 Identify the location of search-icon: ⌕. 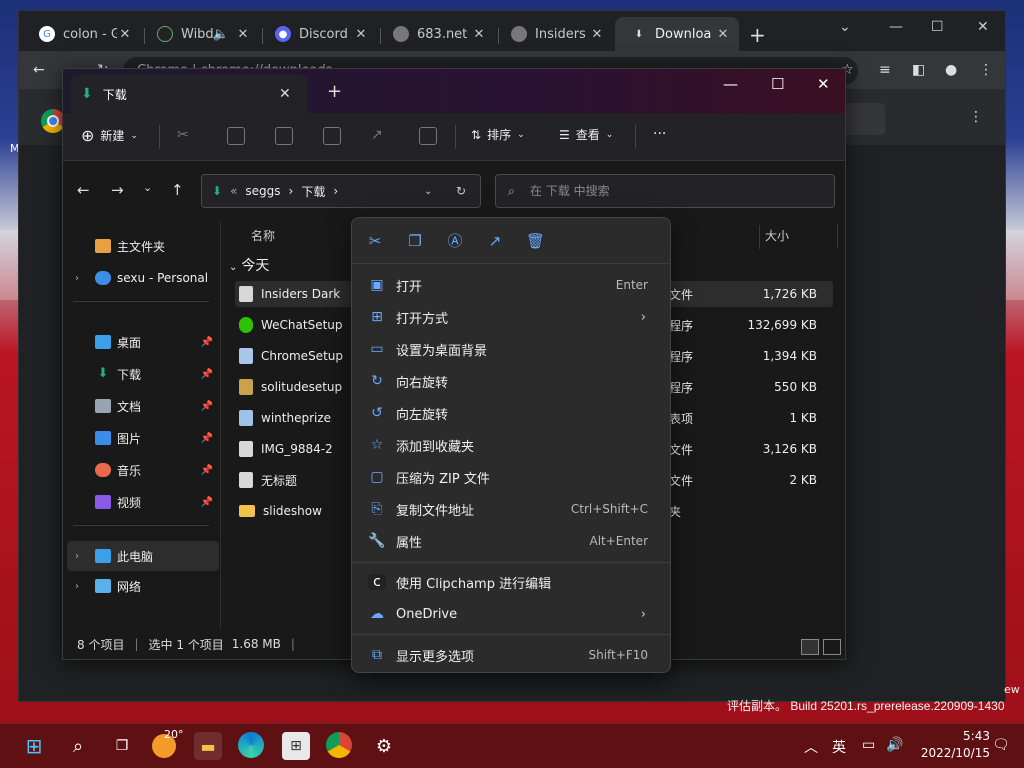
(78, 746).